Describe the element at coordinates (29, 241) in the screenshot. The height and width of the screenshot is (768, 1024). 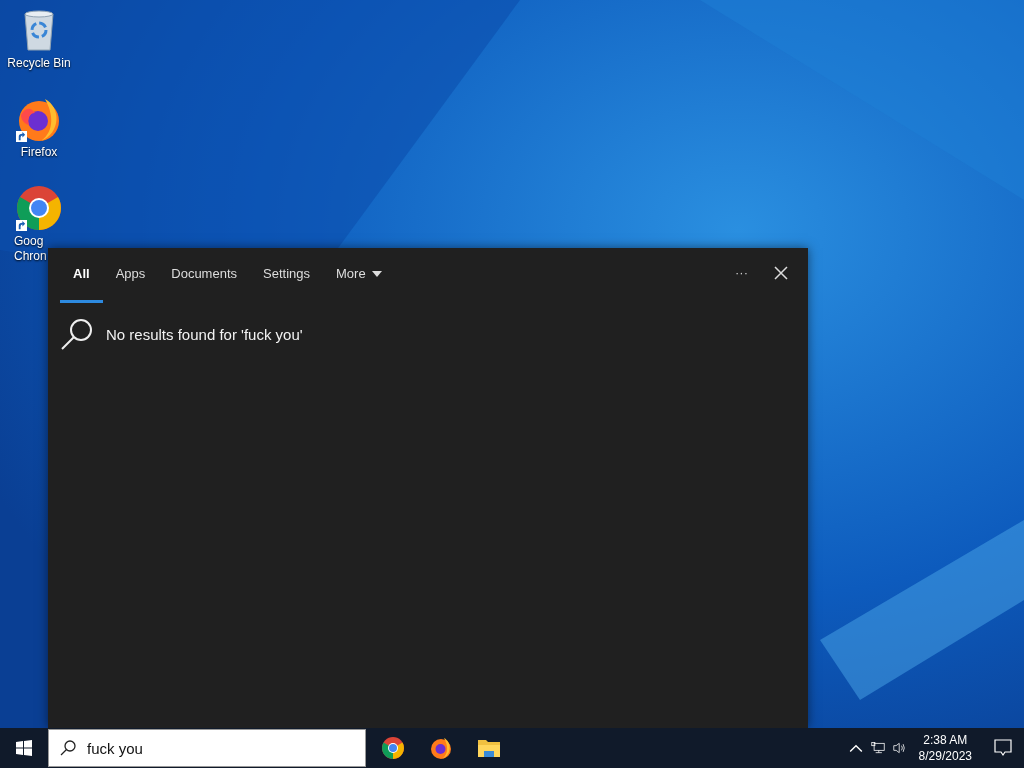
I see `icon-label: Goog` at that location.